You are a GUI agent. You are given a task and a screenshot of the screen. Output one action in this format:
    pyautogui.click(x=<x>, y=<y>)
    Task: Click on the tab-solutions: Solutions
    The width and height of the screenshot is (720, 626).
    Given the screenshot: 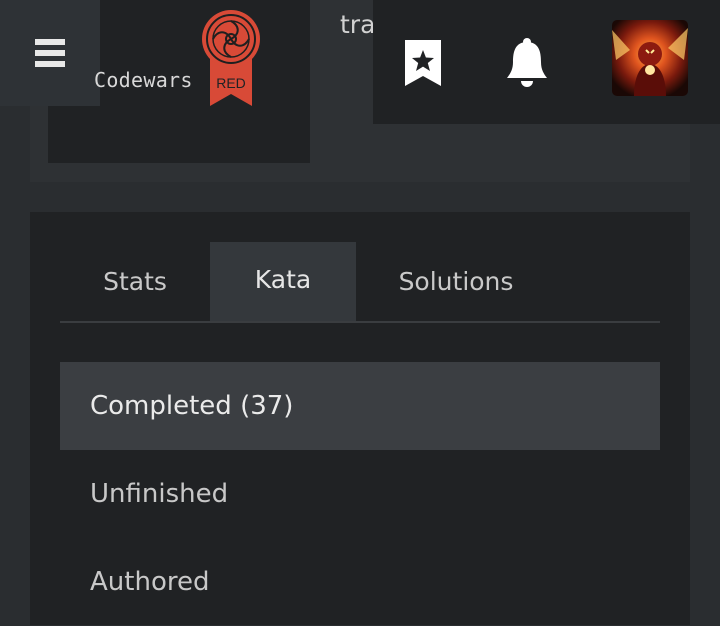 What is the action you would take?
    pyautogui.click(x=456, y=281)
    